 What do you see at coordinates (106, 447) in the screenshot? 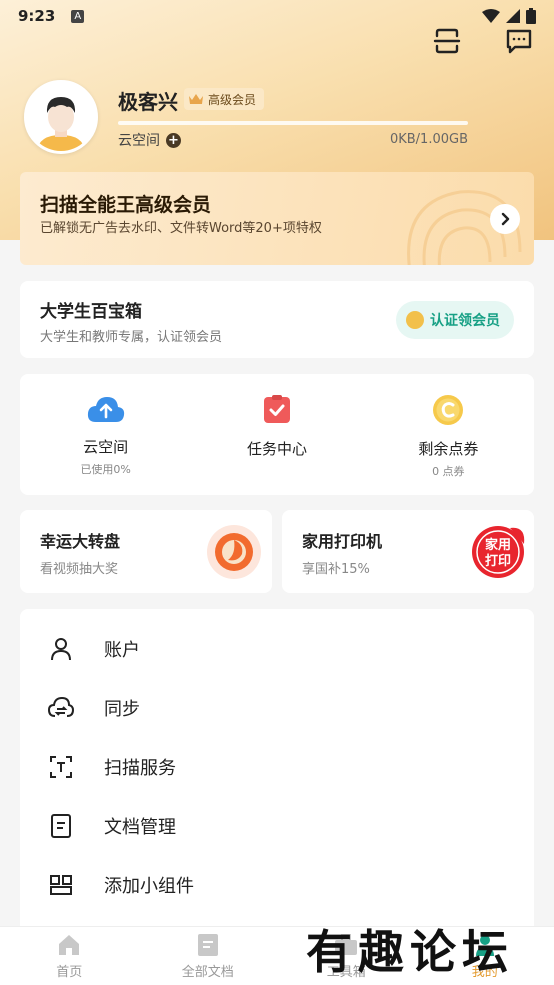
I see `quick-action-label: 云空间` at bounding box center [106, 447].